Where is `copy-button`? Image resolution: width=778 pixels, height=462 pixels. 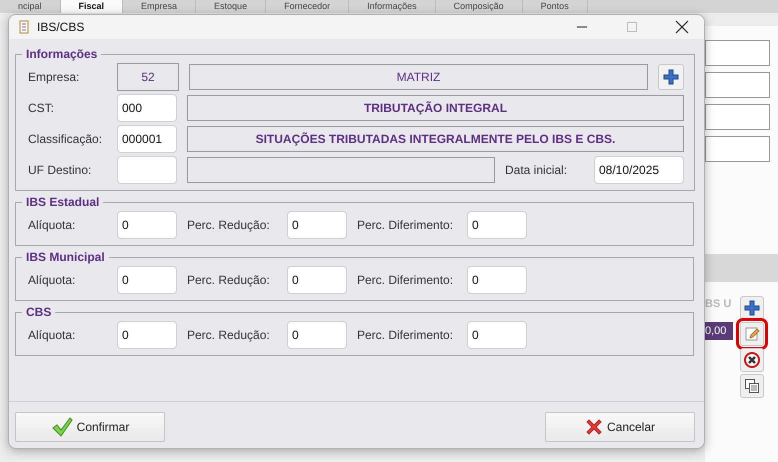 copy-button is located at coordinates (752, 386).